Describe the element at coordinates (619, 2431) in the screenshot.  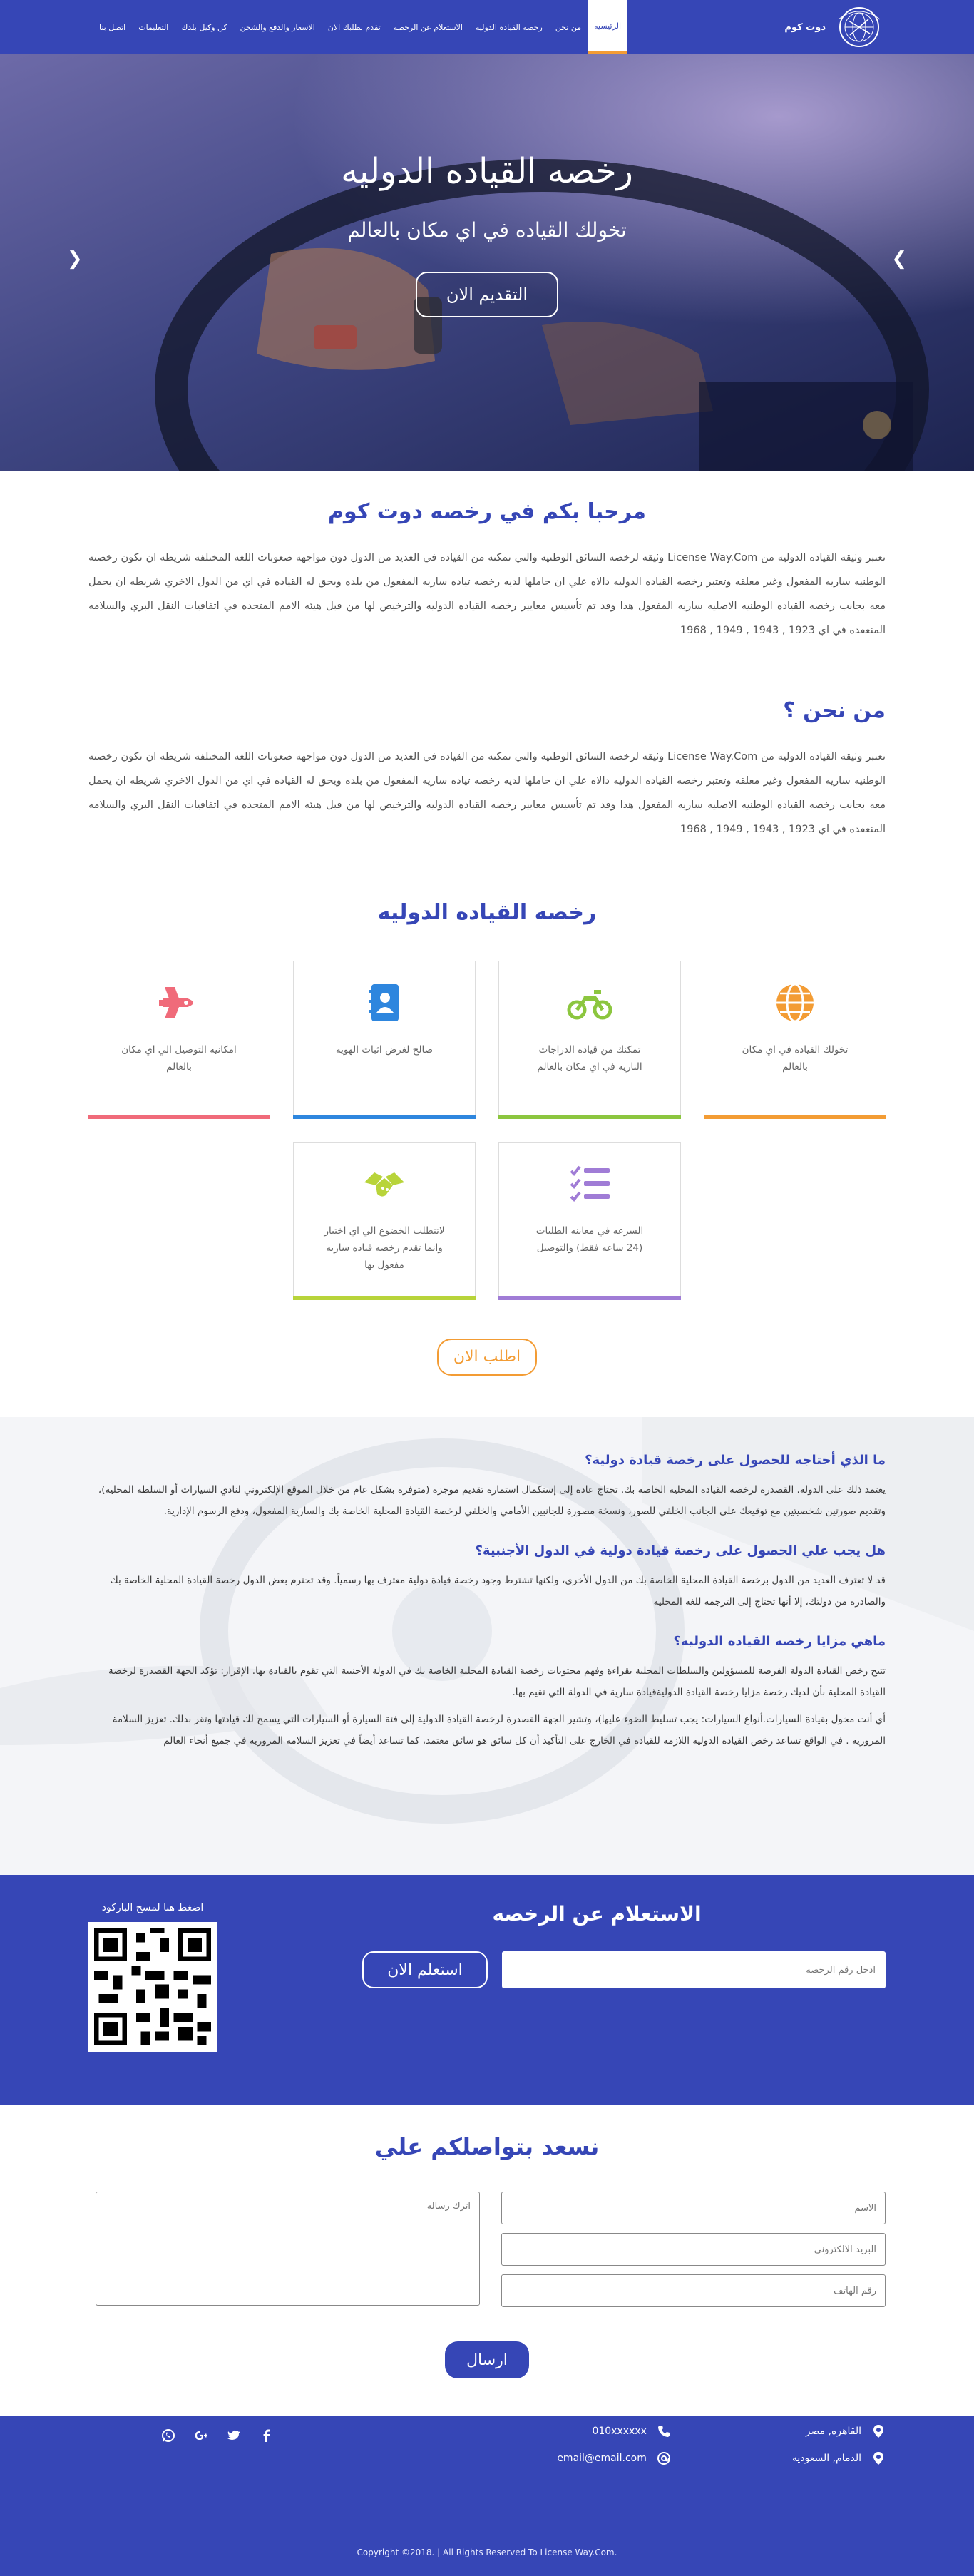
I see `footer-phone-link: 010xxxxxx` at that location.